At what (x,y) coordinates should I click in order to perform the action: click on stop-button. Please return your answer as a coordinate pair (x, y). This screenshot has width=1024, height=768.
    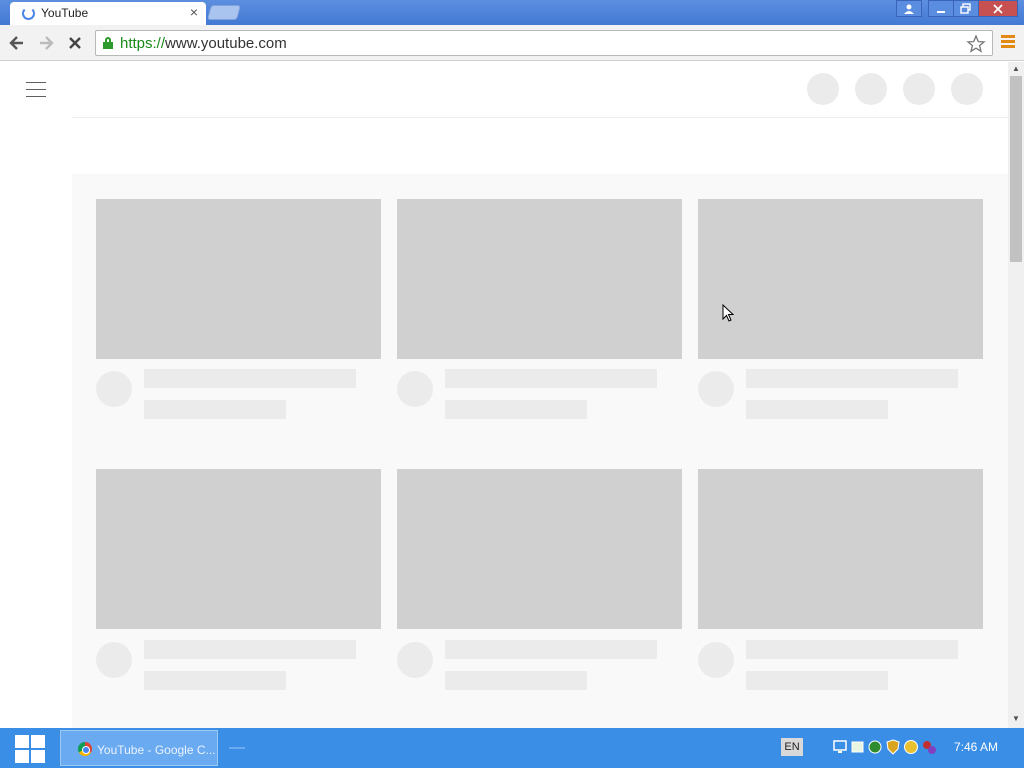
    Looking at the image, I should click on (75, 43).